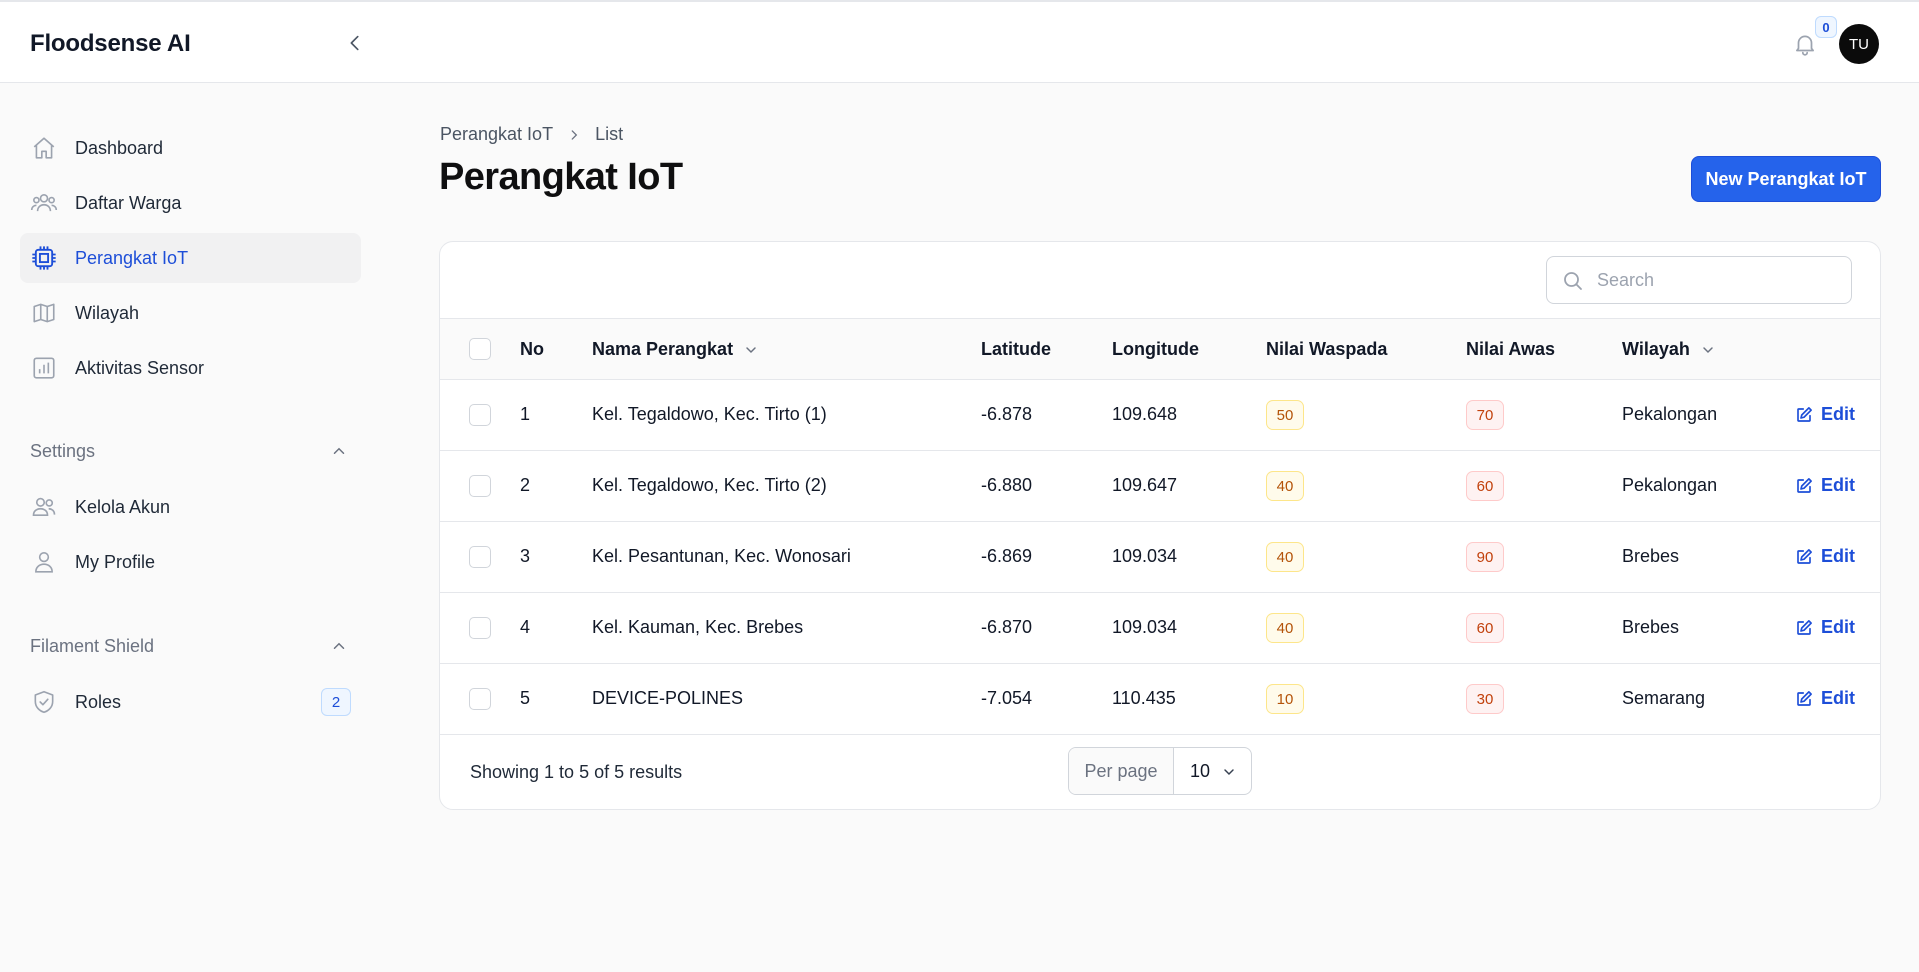  Describe the element at coordinates (190, 451) in the screenshot. I see `settings-group-header: Settings` at that location.